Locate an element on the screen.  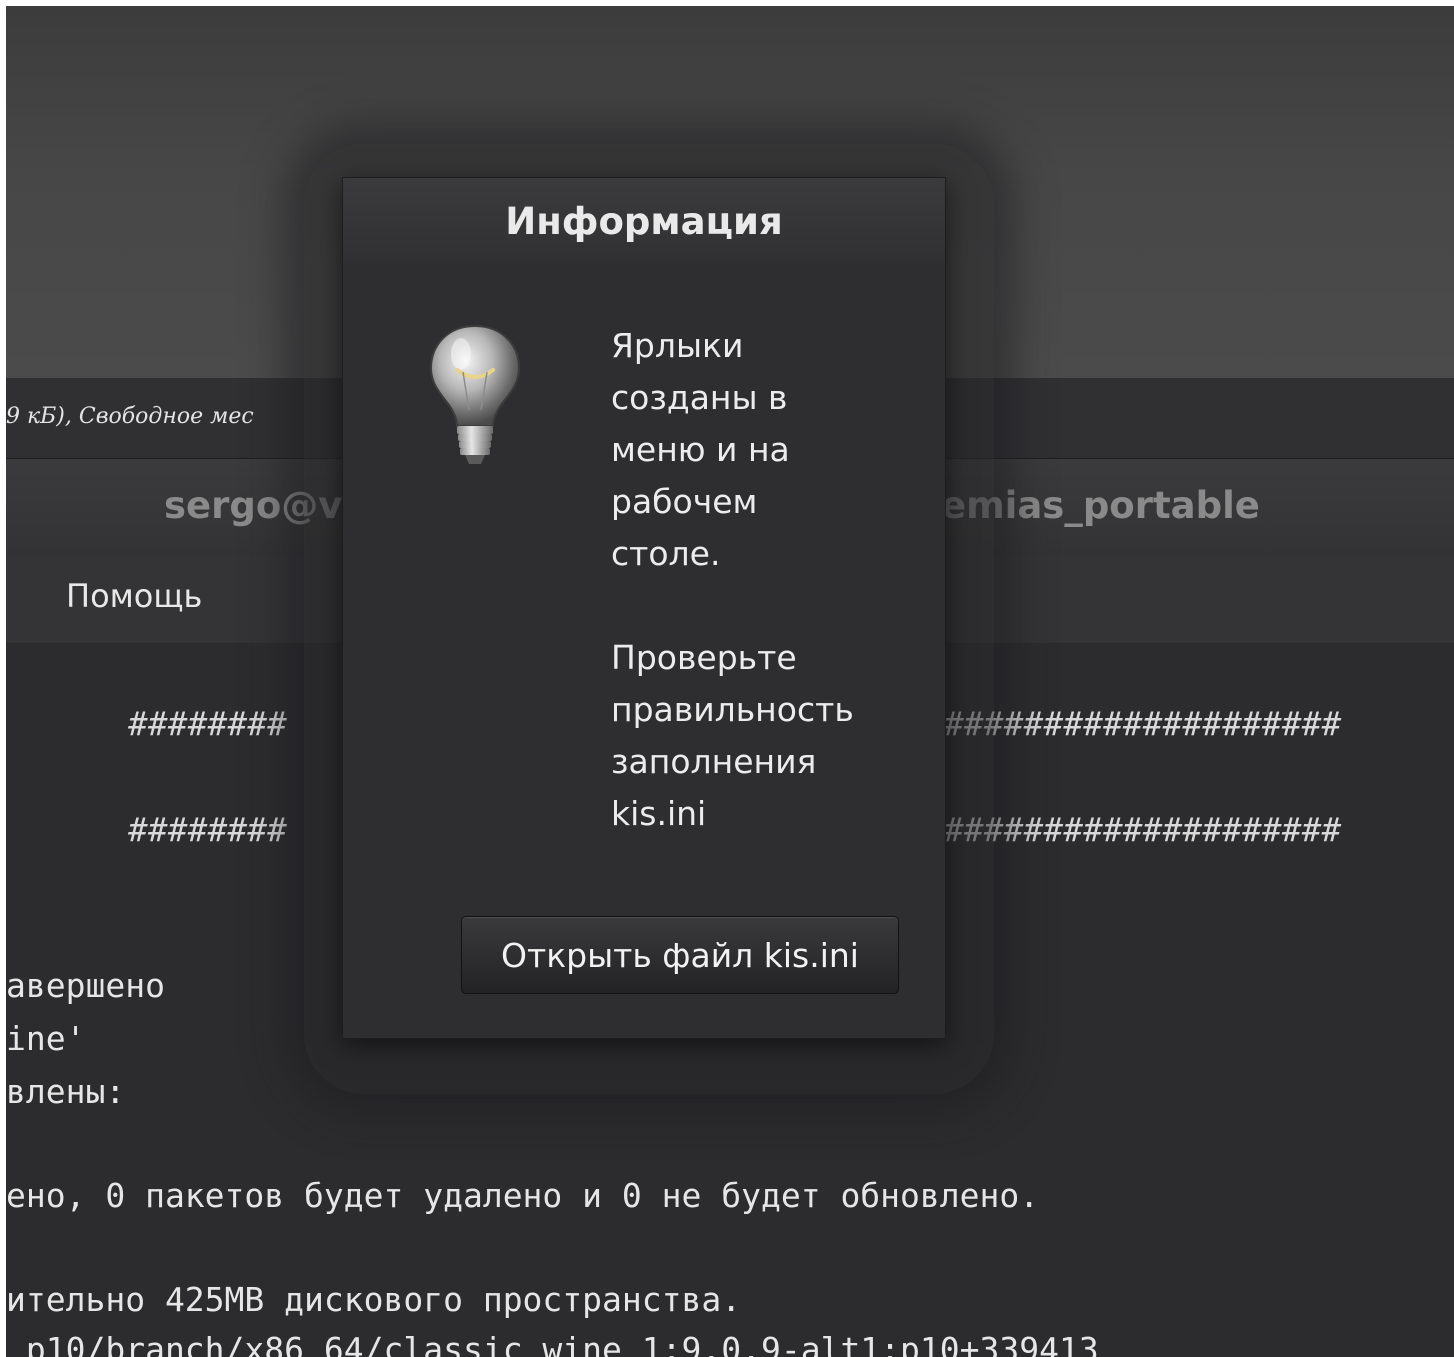
message-line: созданы в is located at coordinates (699, 397).